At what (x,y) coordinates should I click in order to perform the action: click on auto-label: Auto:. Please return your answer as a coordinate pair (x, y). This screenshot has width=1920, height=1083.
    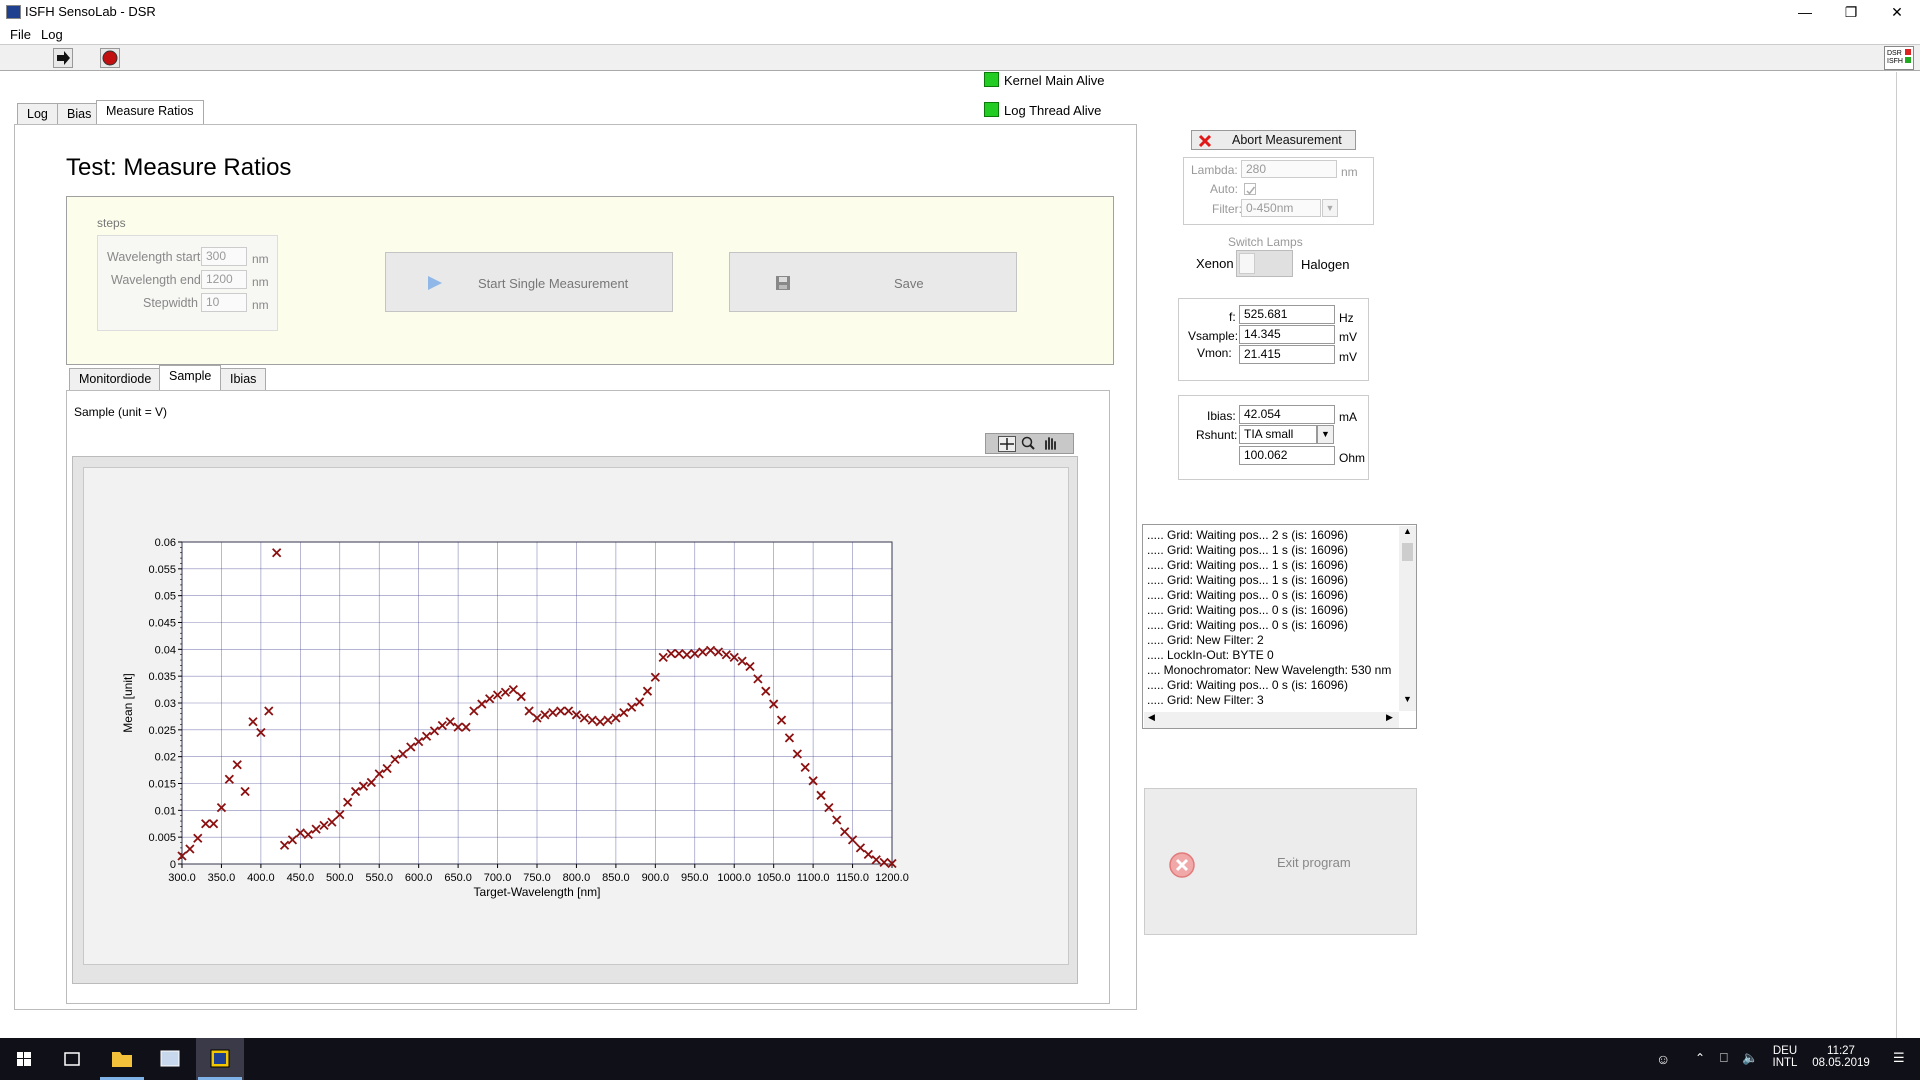
    Looking at the image, I should click on (1224, 189).